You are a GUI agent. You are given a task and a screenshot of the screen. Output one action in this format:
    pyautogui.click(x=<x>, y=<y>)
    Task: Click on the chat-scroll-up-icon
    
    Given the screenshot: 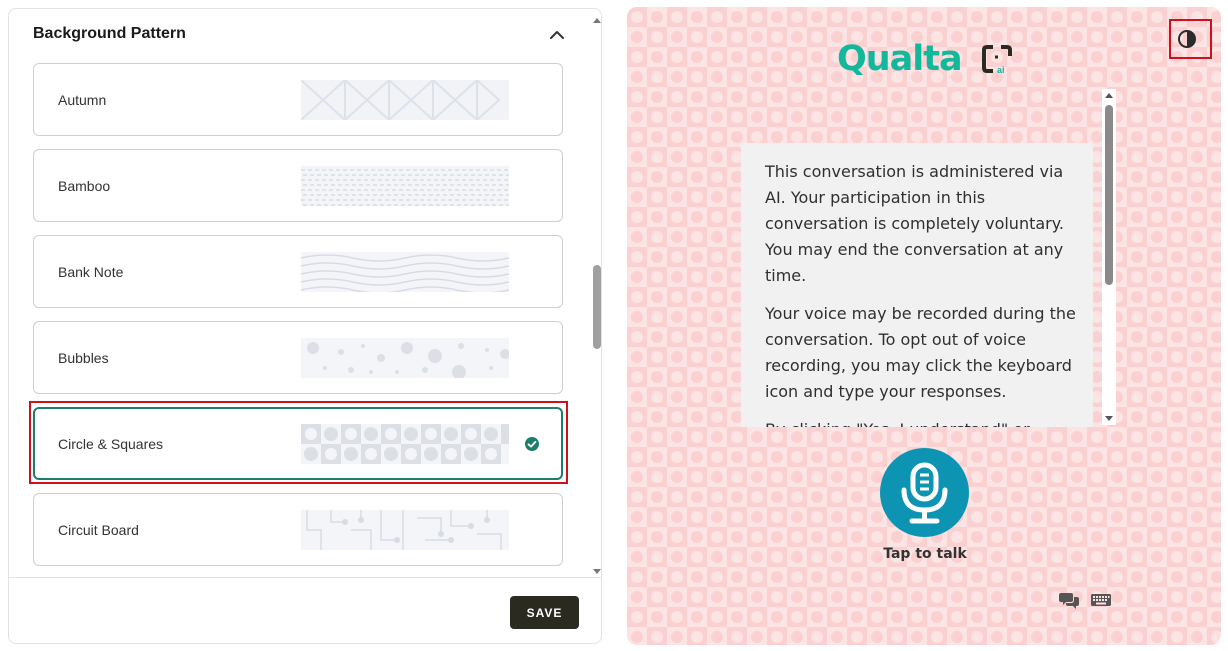 What is the action you would take?
    pyautogui.click(x=1109, y=95)
    